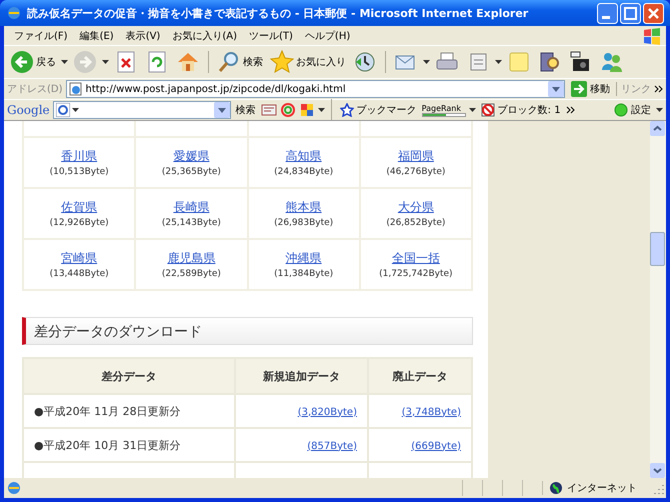 The height and width of the screenshot is (502, 670). Describe the element at coordinates (607, 13) in the screenshot. I see `minimize-icon` at that location.